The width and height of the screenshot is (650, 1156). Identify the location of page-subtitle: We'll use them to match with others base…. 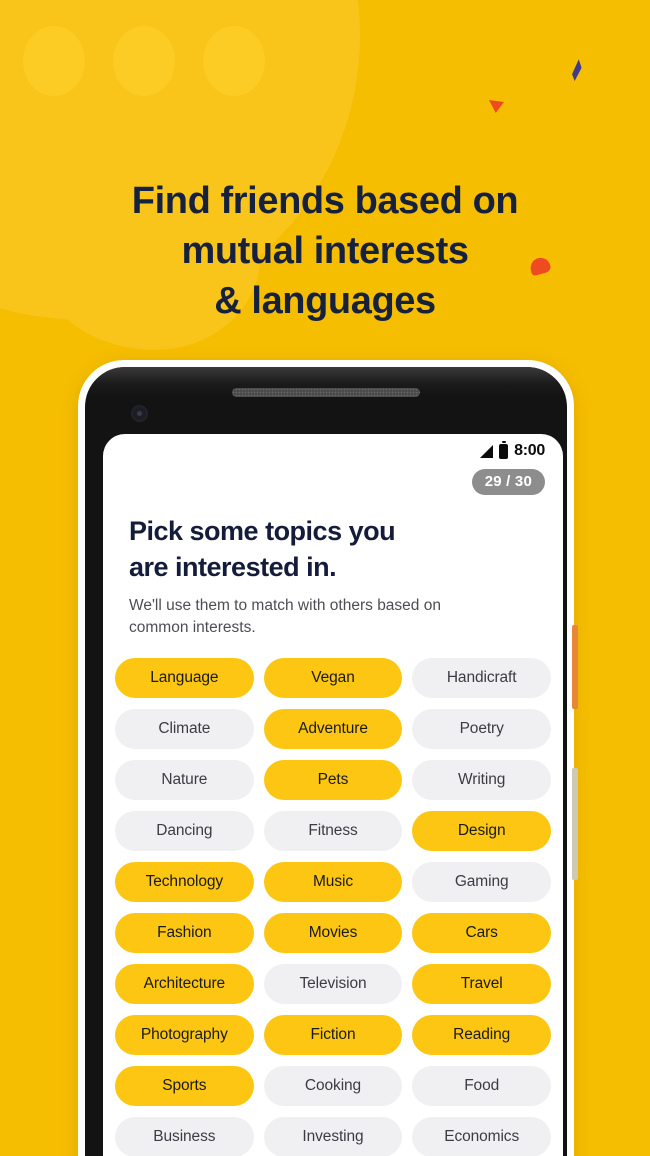
(333, 617).